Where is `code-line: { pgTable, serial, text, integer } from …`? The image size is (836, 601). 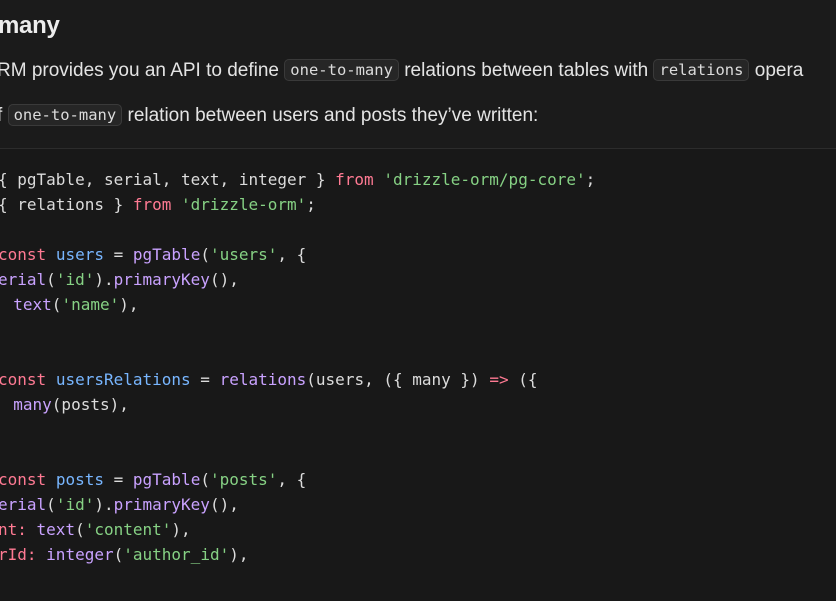 code-line: { pgTable, serial, text, integer } from … is located at coordinates (297, 180).